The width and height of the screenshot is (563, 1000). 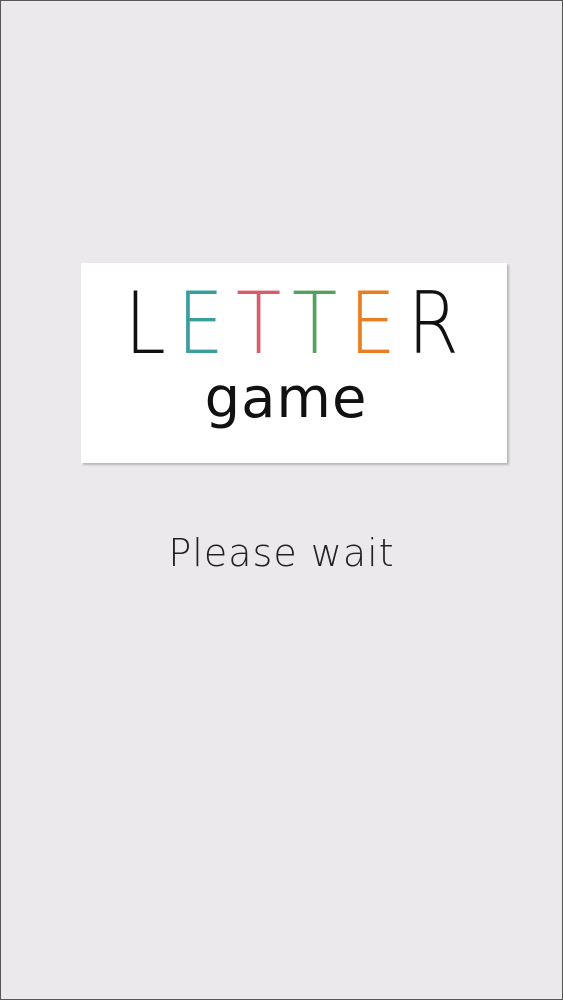 I want to click on logo-letter-e-1: E, so click(x=202, y=324).